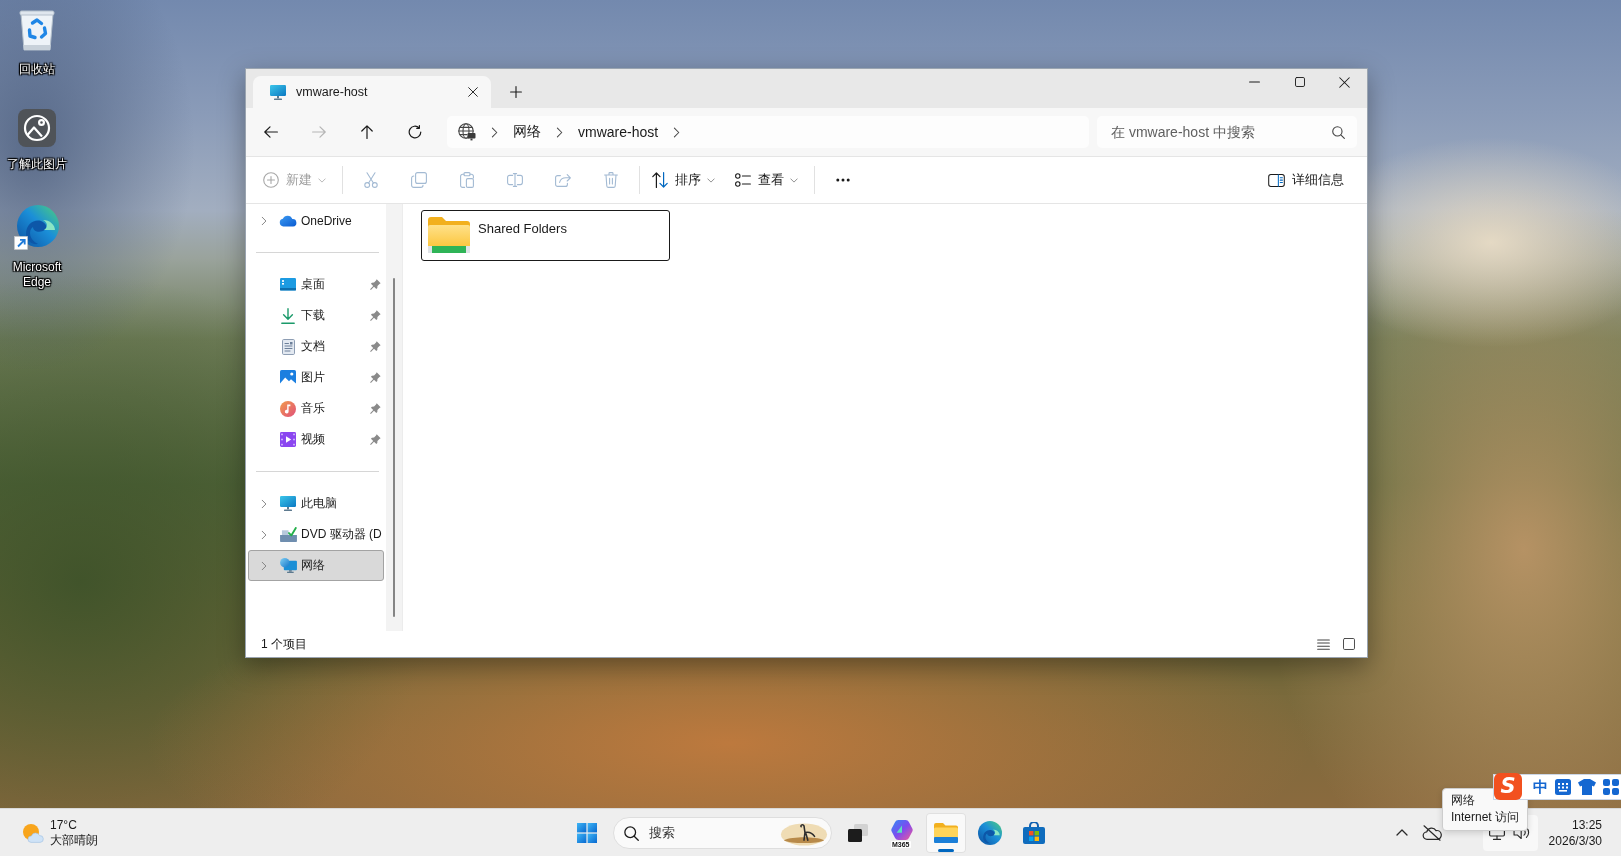  I want to click on bird-icon, so click(804, 833).